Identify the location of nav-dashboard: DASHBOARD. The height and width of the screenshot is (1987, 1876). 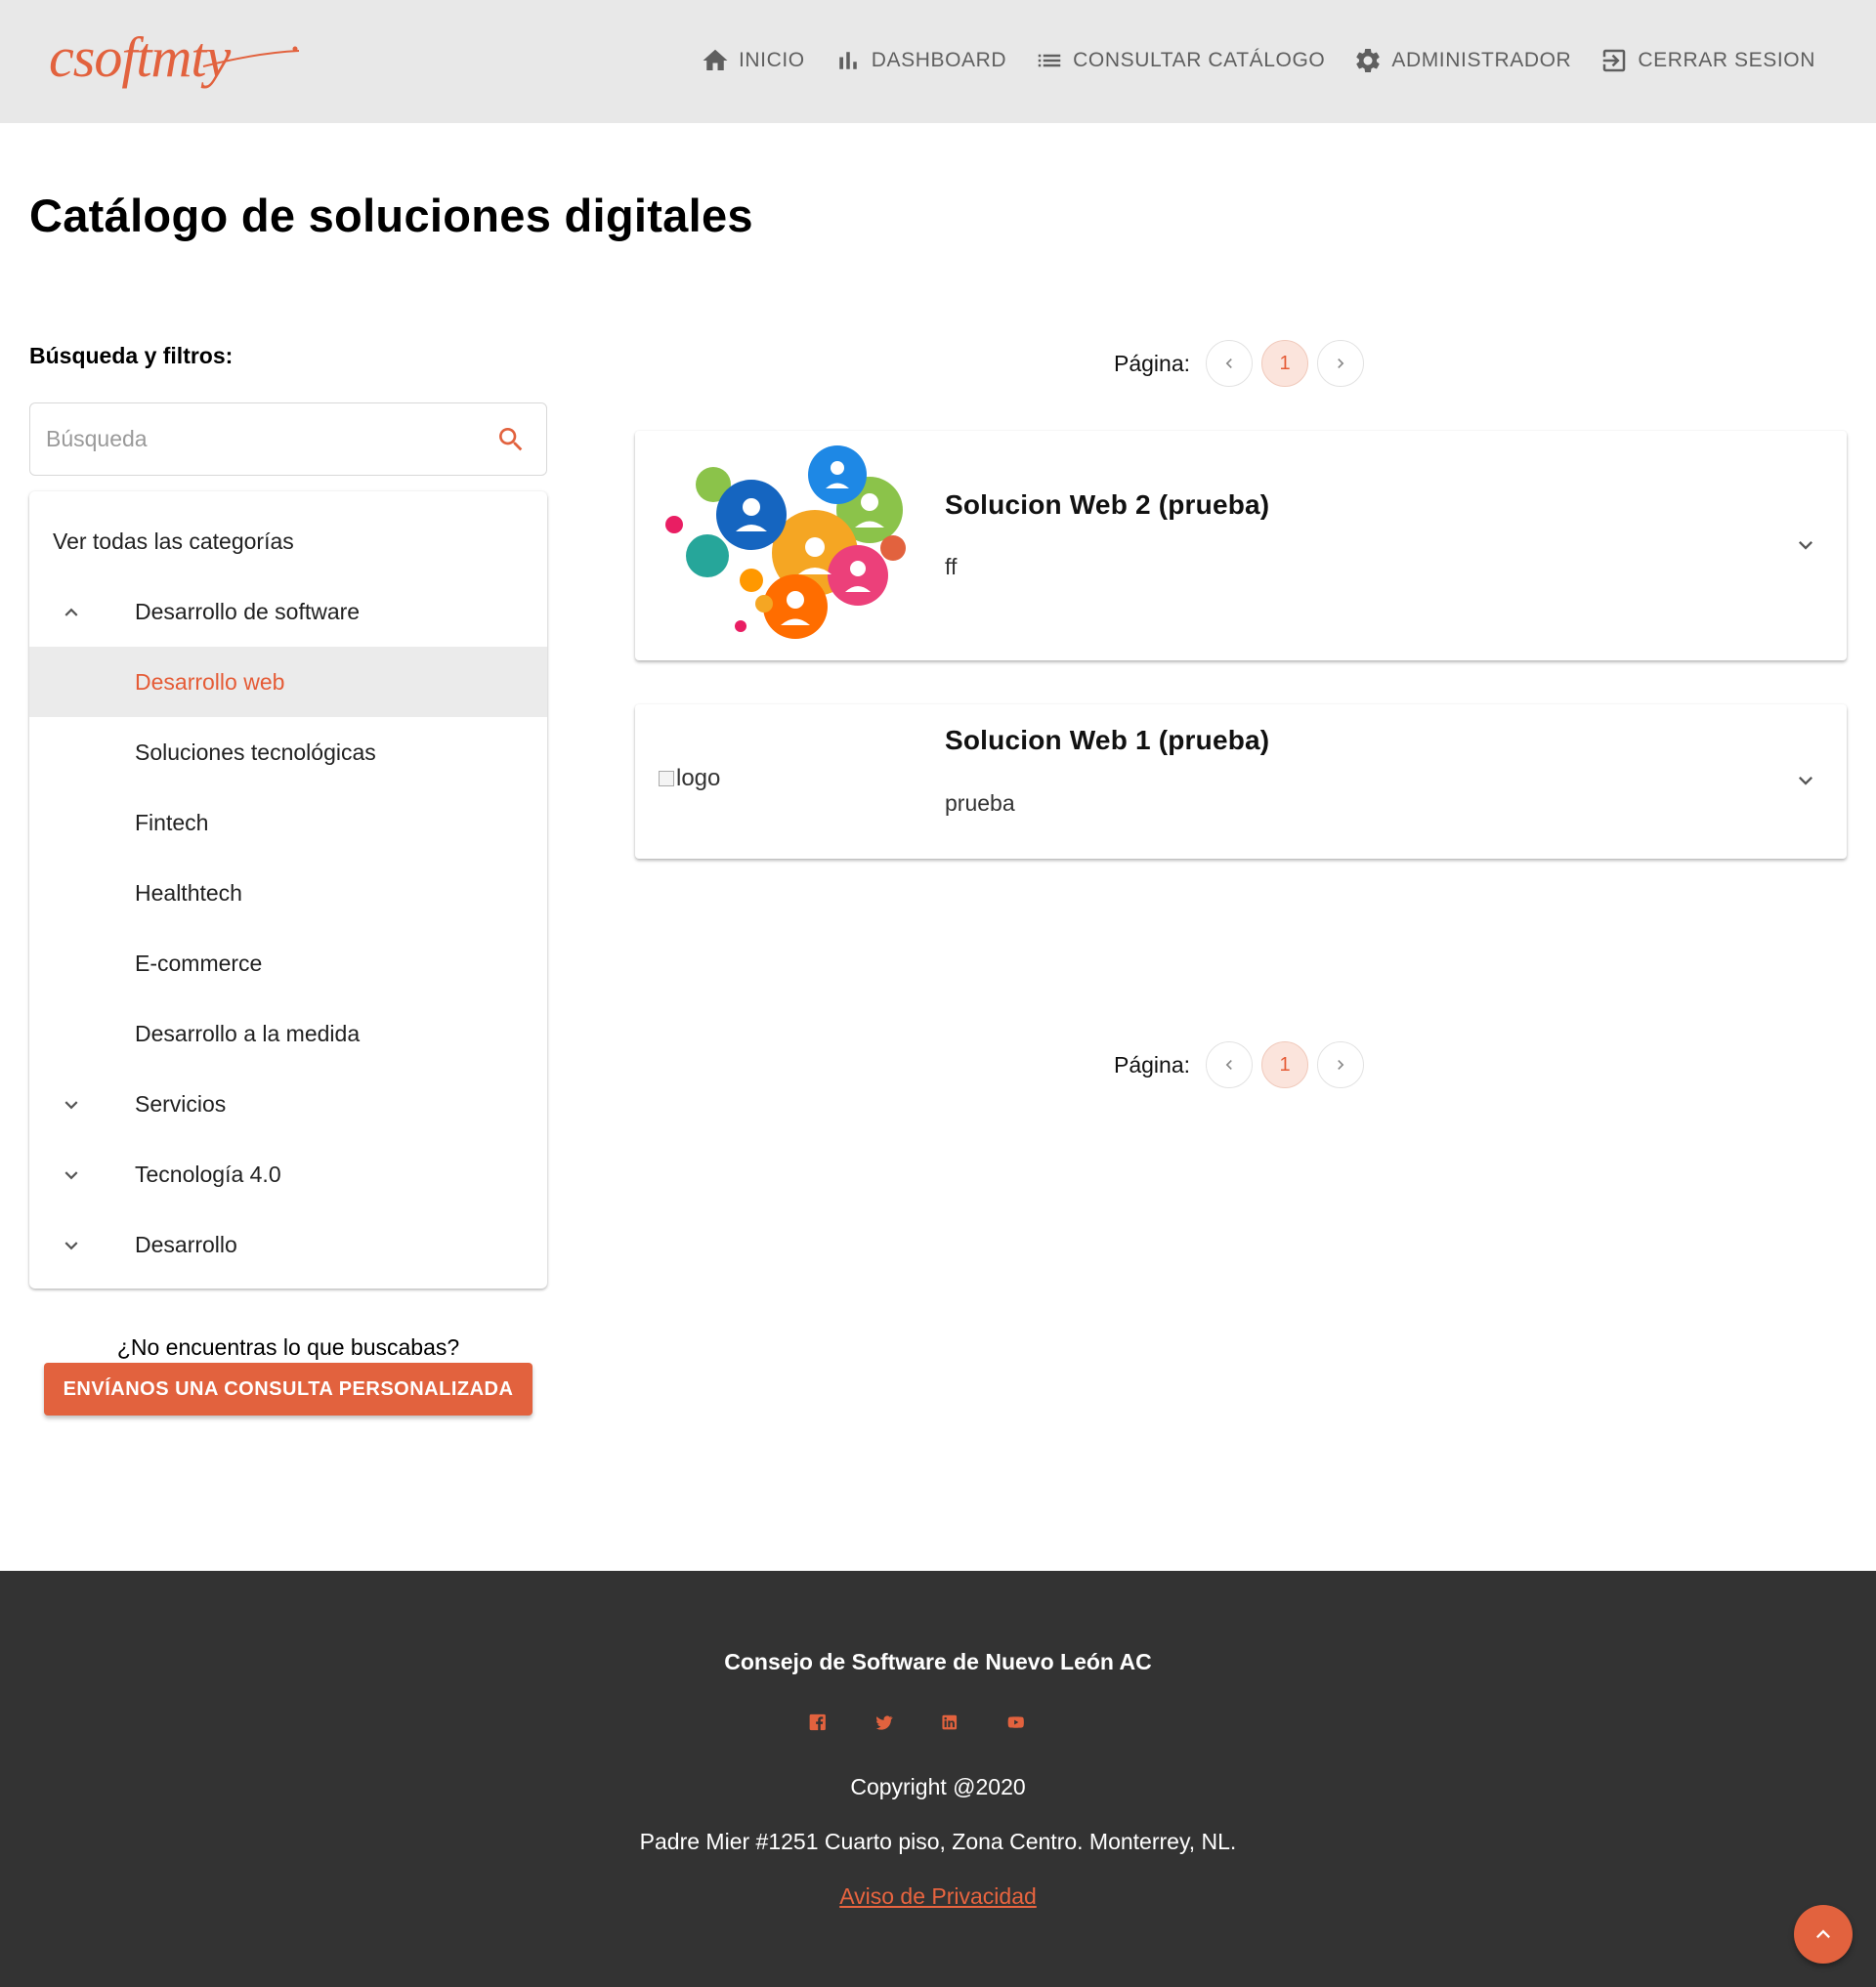
(919, 60).